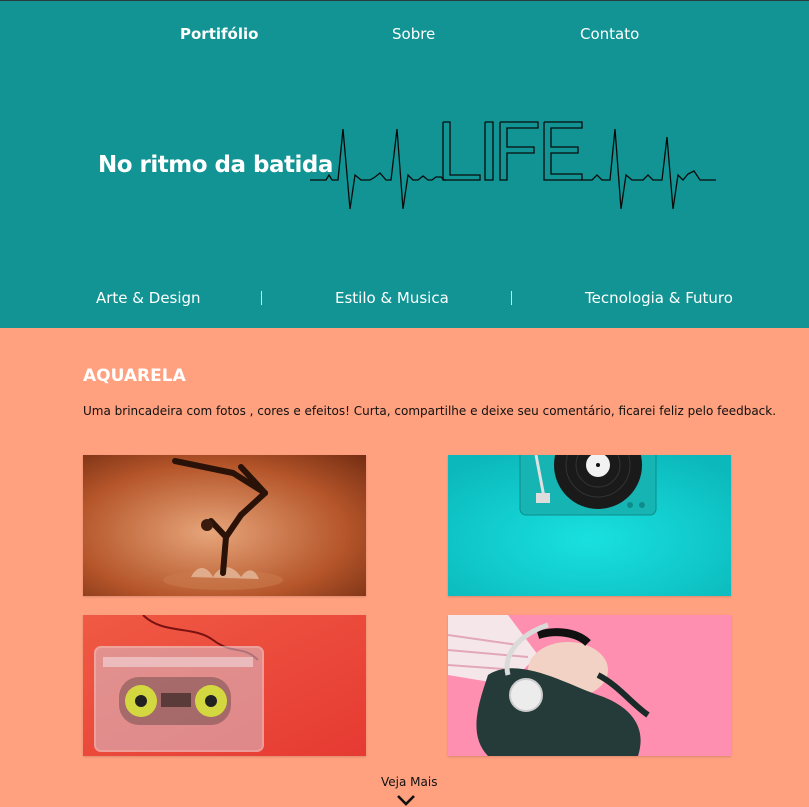 Image resolution: width=809 pixels, height=807 pixels. I want to click on photo-headphones-woman, so click(589, 685).